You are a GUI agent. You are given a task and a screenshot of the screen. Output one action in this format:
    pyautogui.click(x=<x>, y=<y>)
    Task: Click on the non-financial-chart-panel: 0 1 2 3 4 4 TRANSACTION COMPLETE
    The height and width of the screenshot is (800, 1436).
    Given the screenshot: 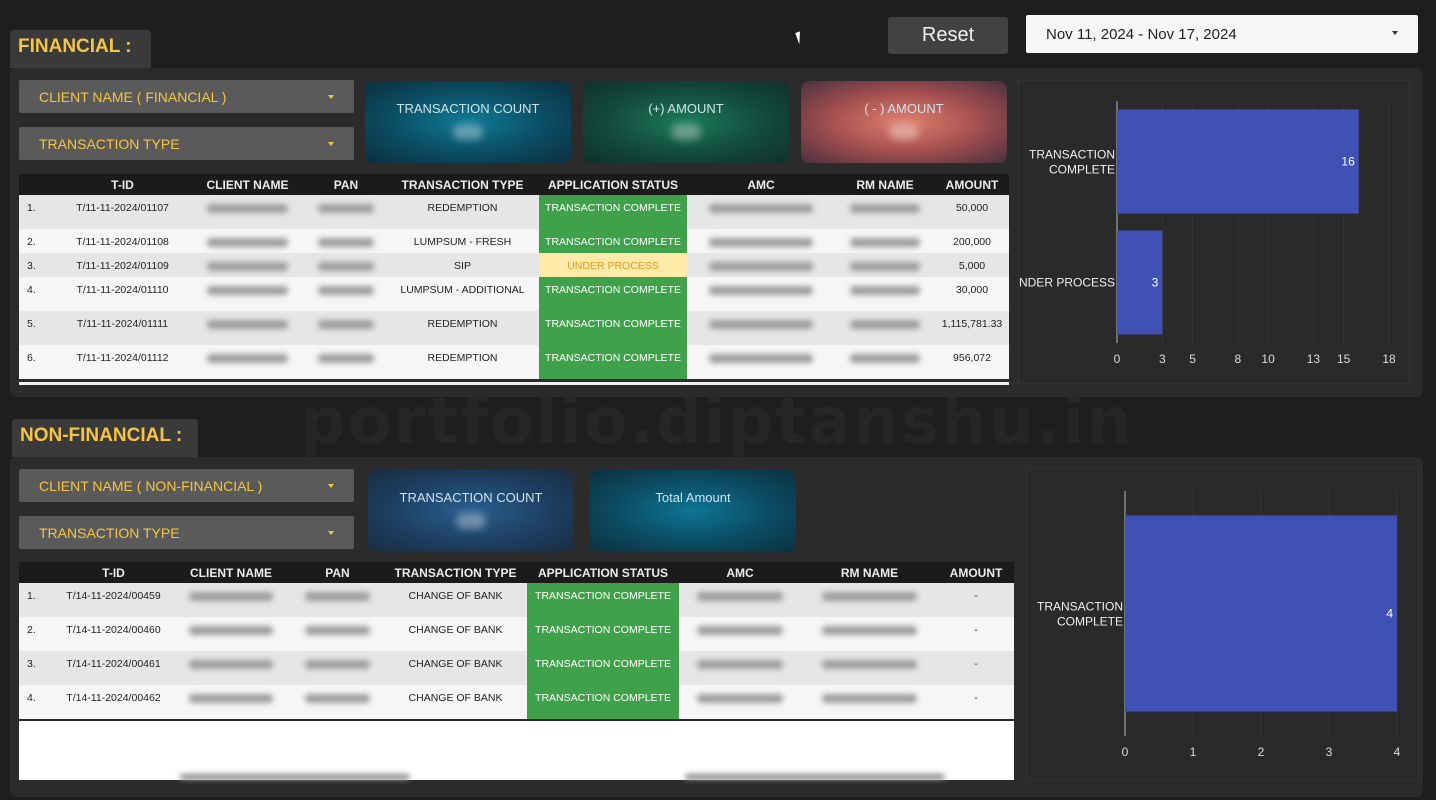 What is the action you would take?
    pyautogui.click(x=1222, y=624)
    